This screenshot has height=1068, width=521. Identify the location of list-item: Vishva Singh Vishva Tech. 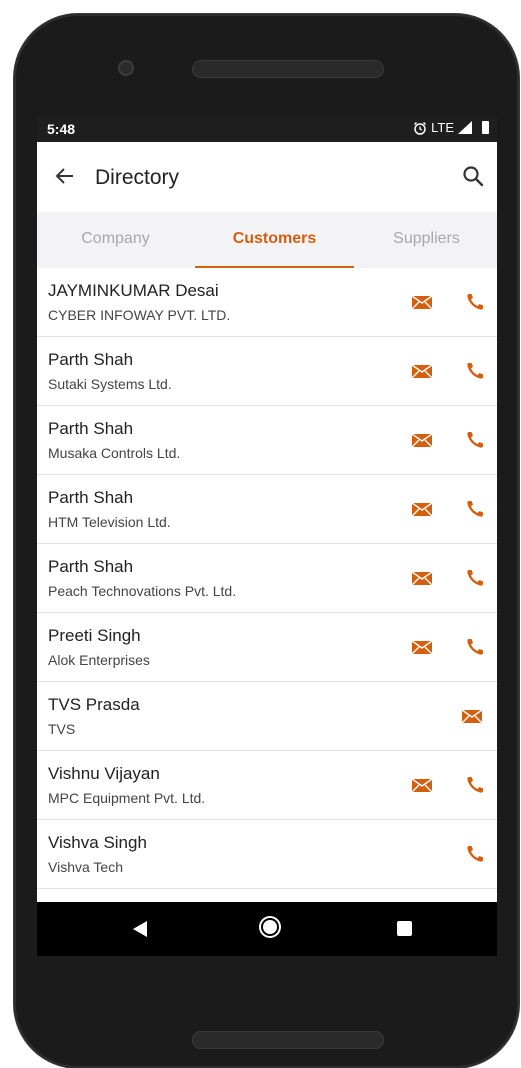
(267, 854).